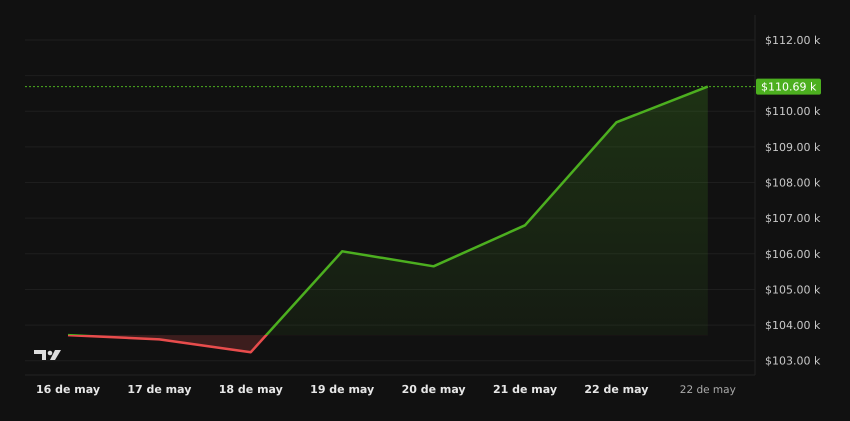 The width and height of the screenshot is (850, 421). I want to click on axis-label: 19 de may, so click(342, 389).